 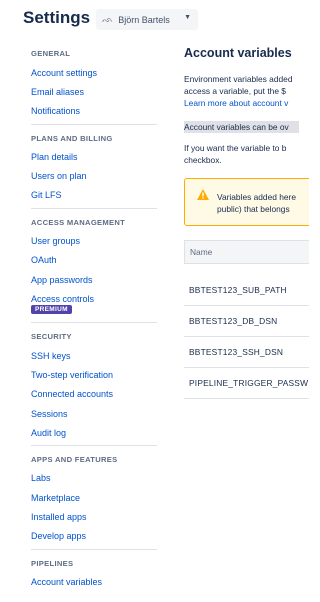 I want to click on sidebar-group-security: SECURITY, so click(x=51, y=336).